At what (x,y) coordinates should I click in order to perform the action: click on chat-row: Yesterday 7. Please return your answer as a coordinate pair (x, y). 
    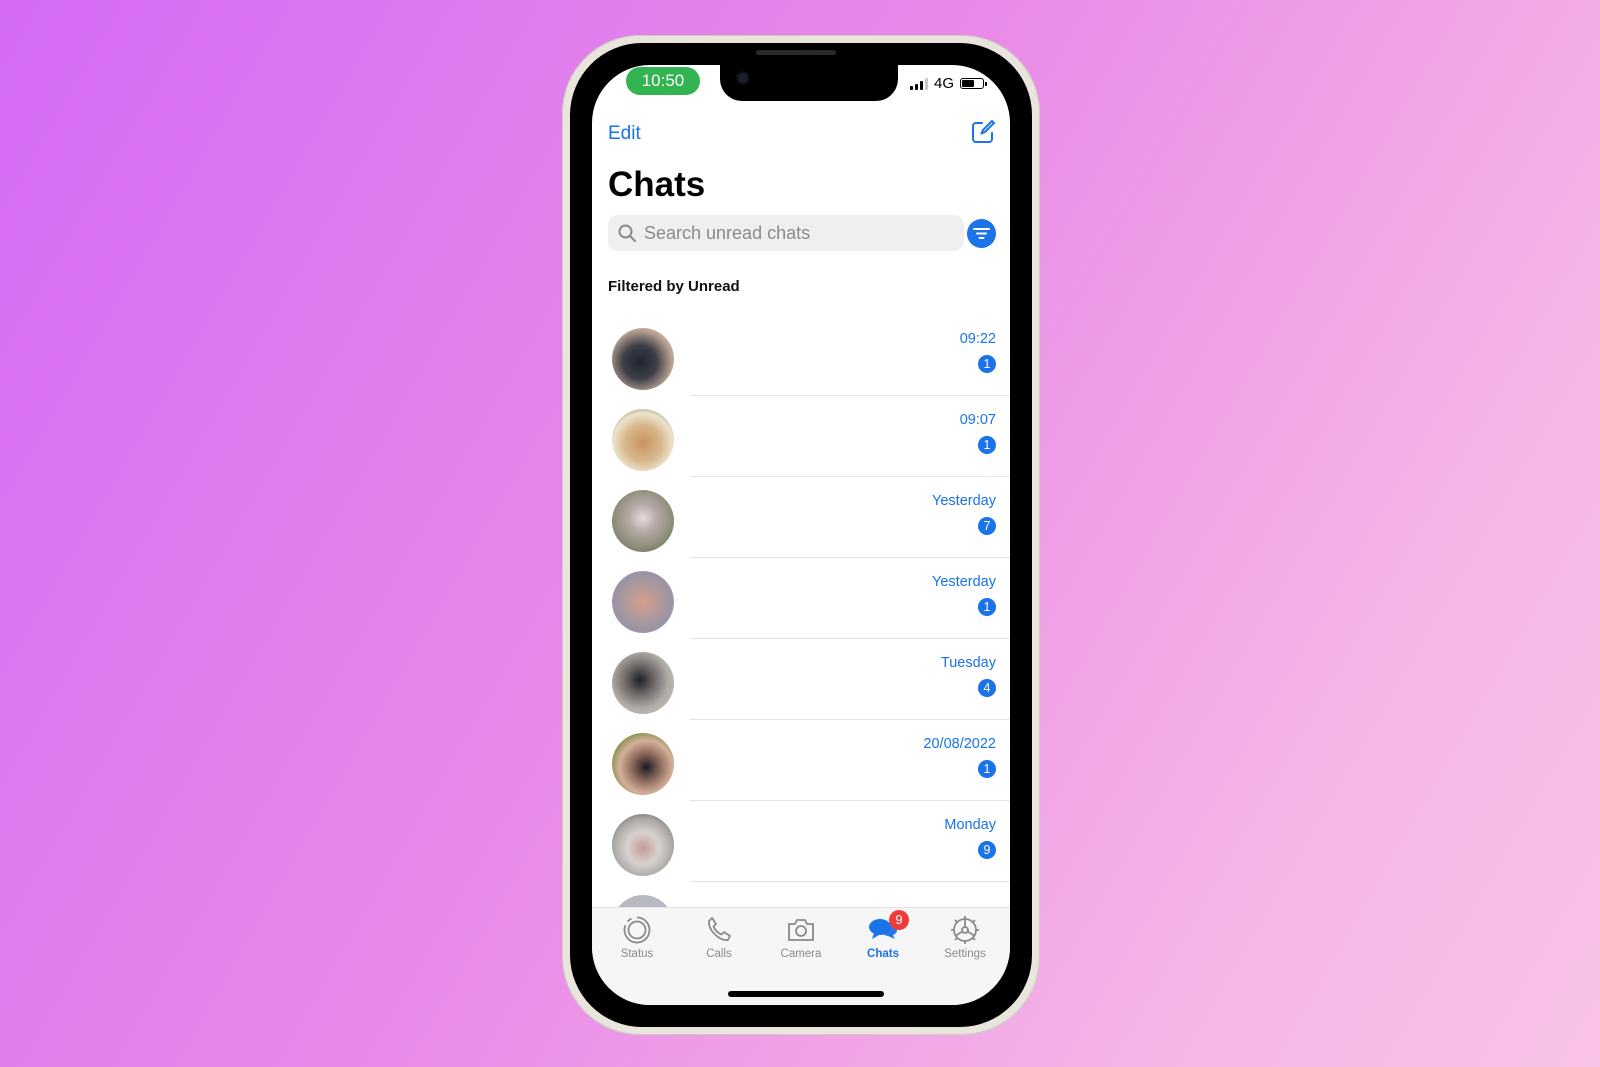
    Looking at the image, I should click on (801, 517).